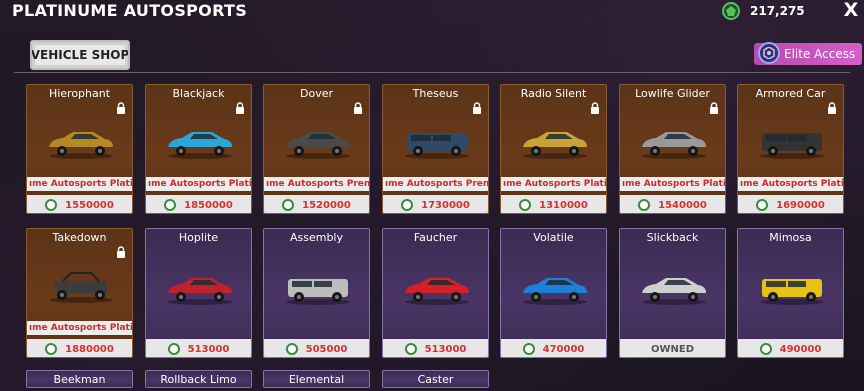 The width and height of the screenshot is (864, 391). I want to click on price-bar: 1850000, so click(198, 204).